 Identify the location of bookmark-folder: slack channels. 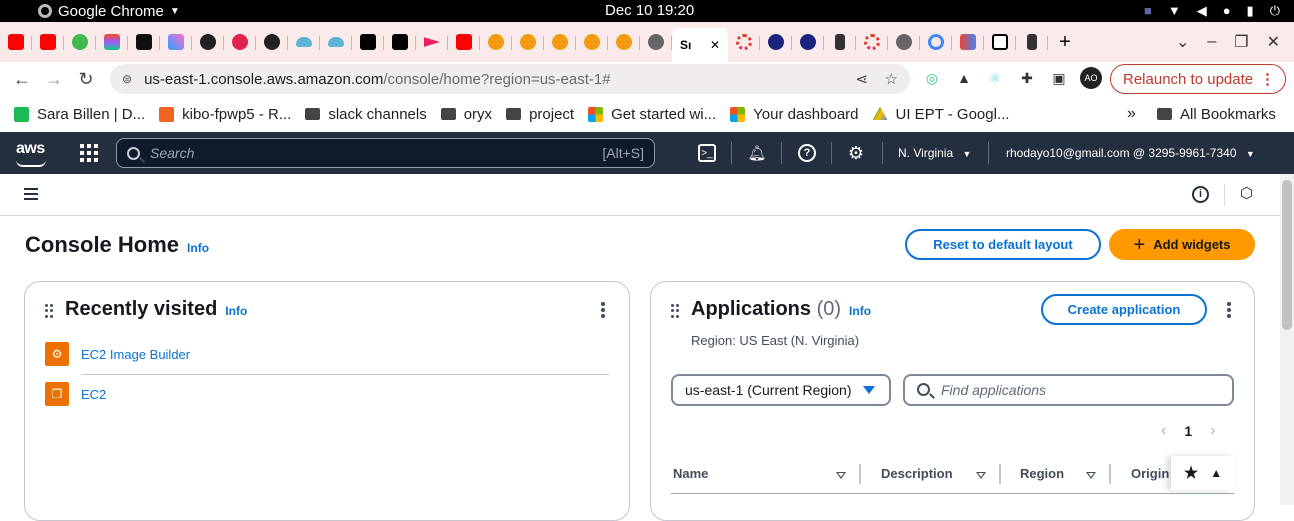
(366, 114).